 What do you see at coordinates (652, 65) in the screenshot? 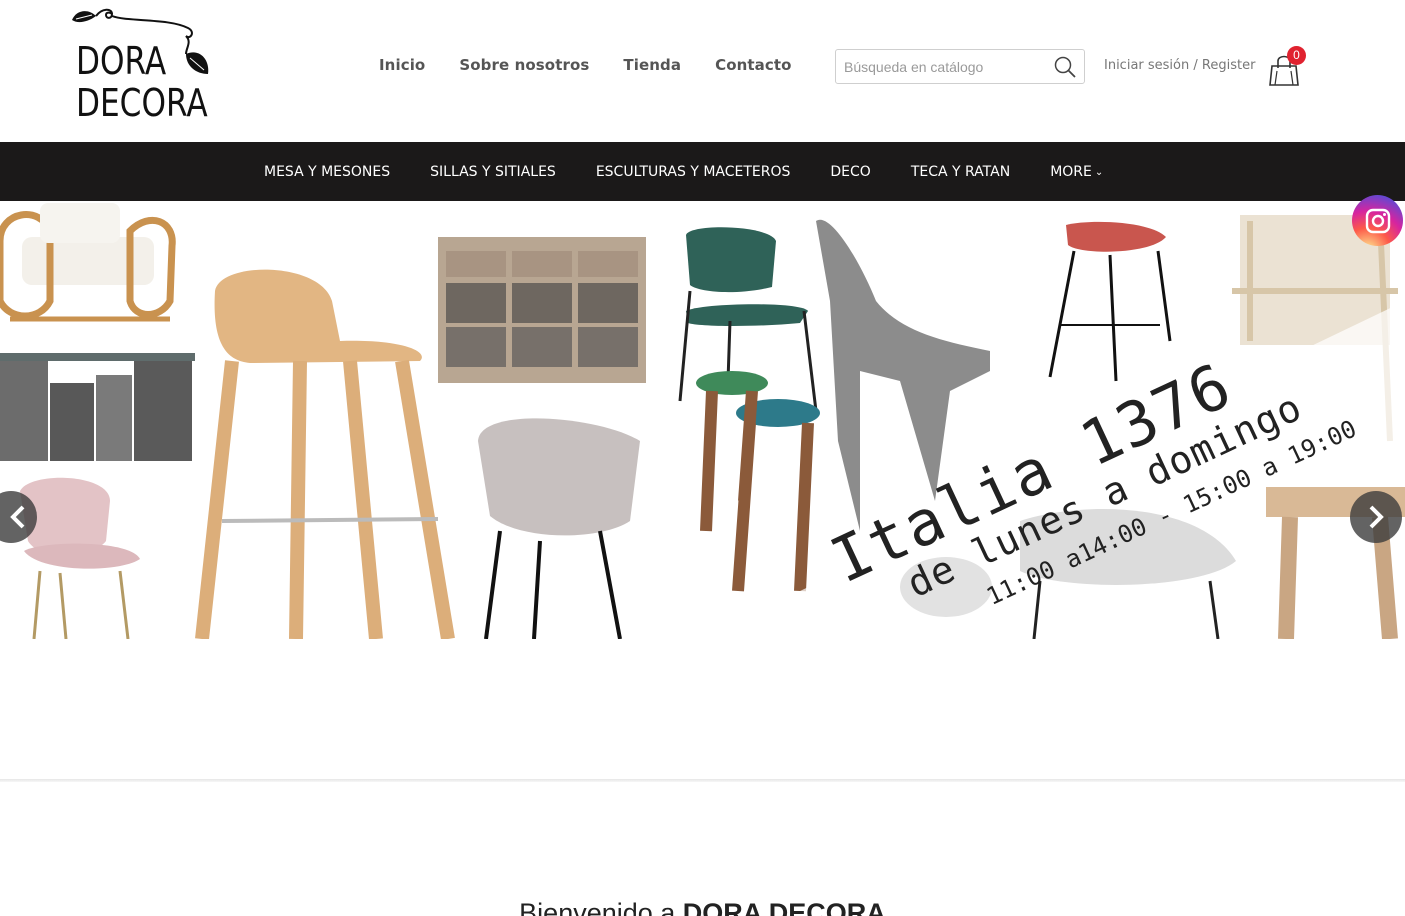
I see `nav-link-tienda: Tienda` at bounding box center [652, 65].